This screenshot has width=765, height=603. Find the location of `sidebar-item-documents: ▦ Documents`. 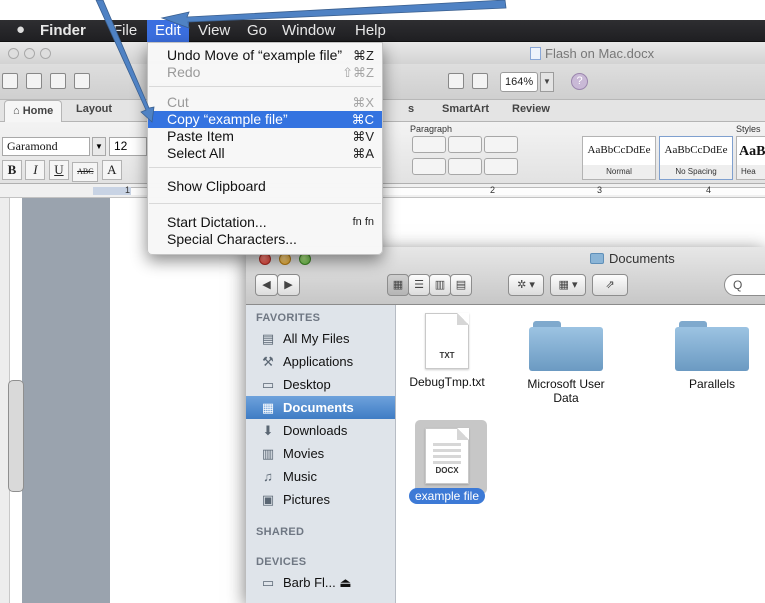

sidebar-item-documents: ▦ Documents is located at coordinates (320, 407).